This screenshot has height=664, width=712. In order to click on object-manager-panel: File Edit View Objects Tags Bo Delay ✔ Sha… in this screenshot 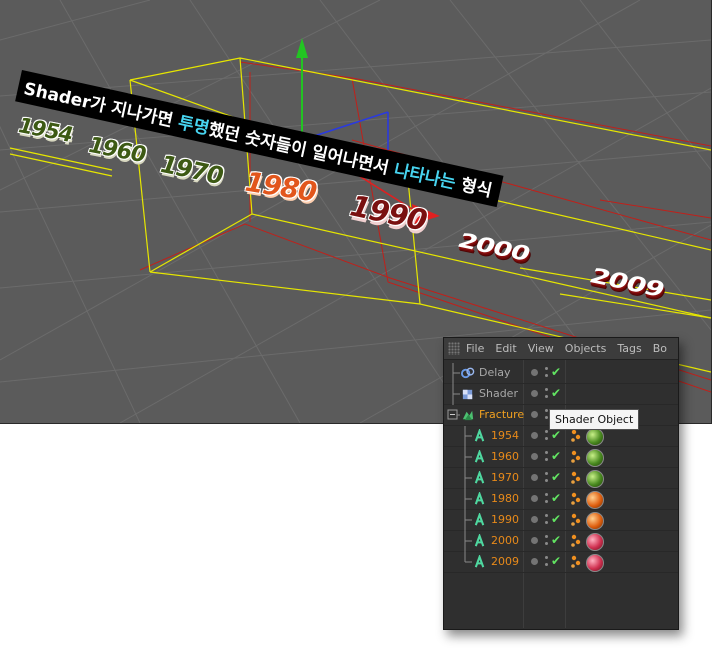, I will do `click(561, 483)`.